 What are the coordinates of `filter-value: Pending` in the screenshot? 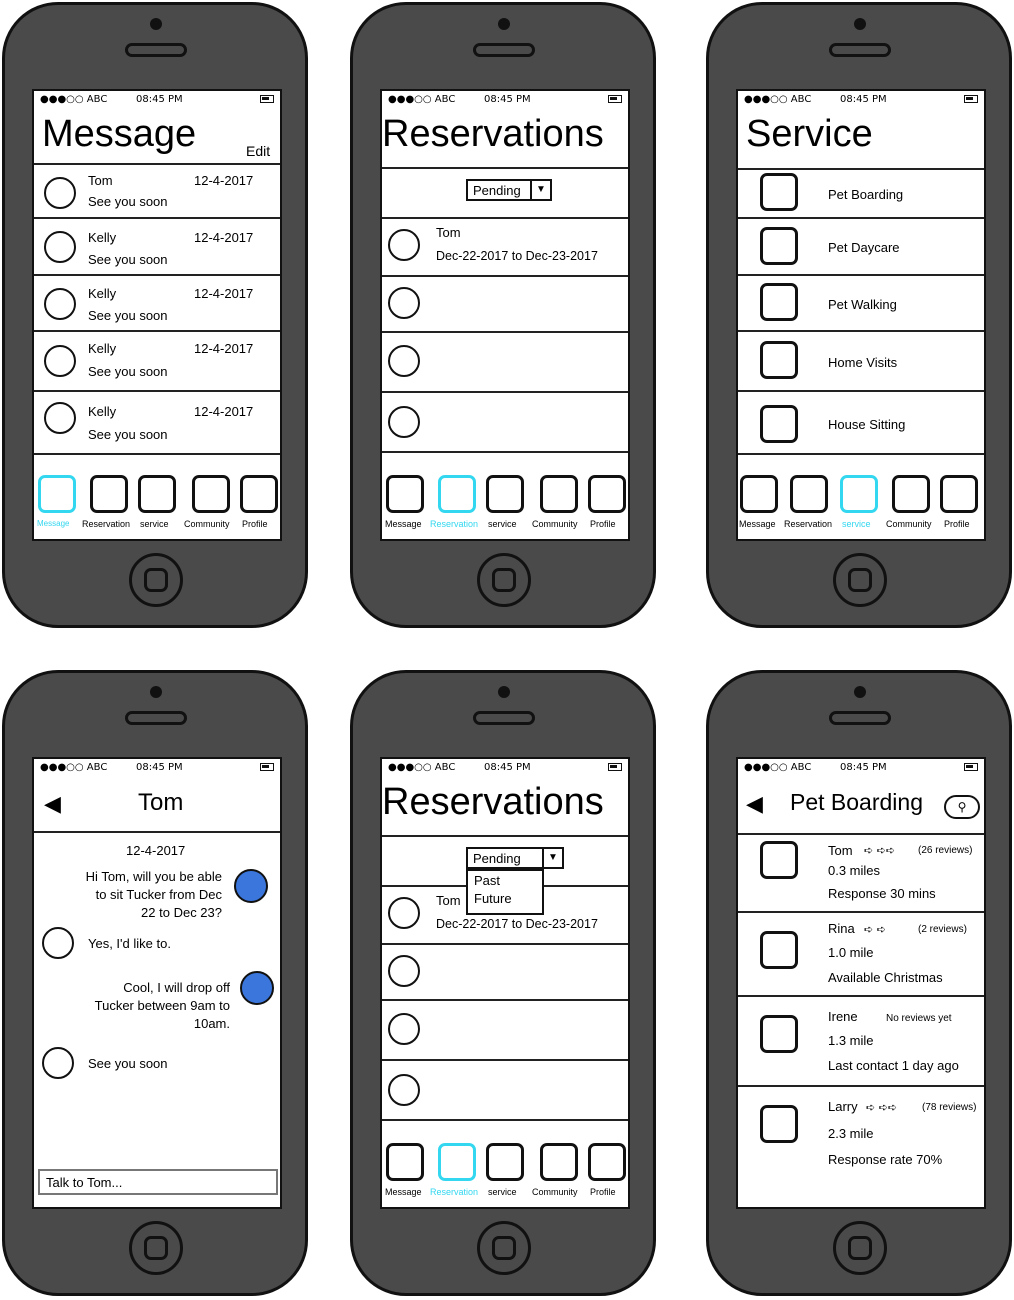 It's located at (497, 858).